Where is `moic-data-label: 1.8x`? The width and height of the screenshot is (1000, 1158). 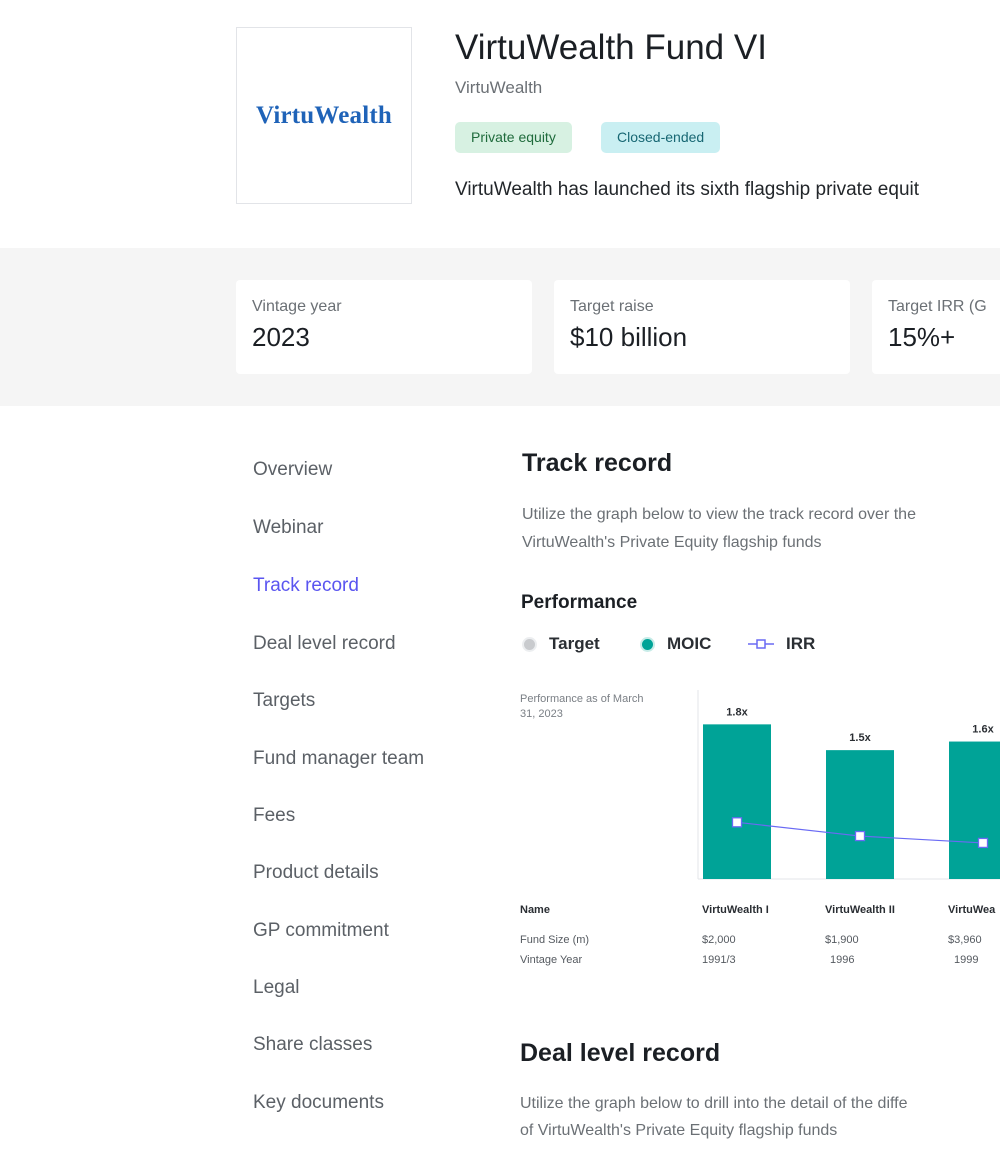 moic-data-label: 1.8x is located at coordinates (737, 712).